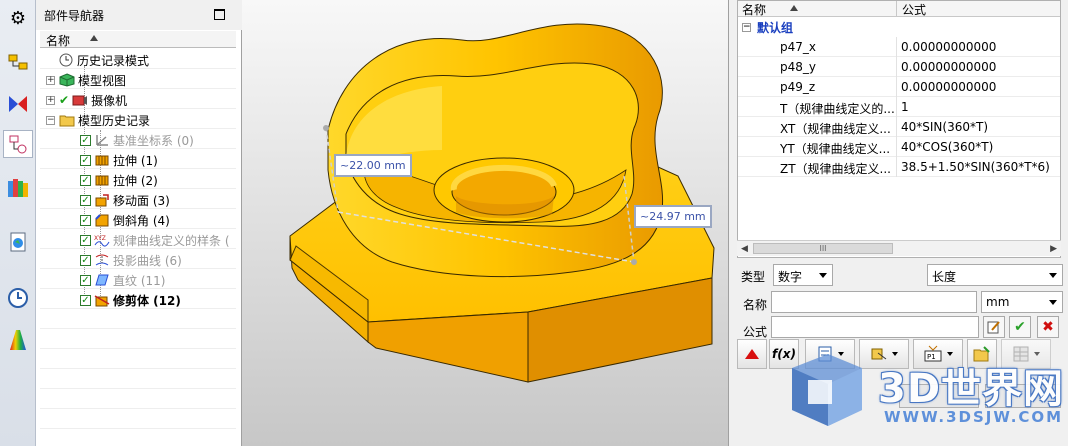 This screenshot has width=1068, height=446. I want to click on feature-extrude-1: ✓ 拉伸 (1), so click(119, 160).